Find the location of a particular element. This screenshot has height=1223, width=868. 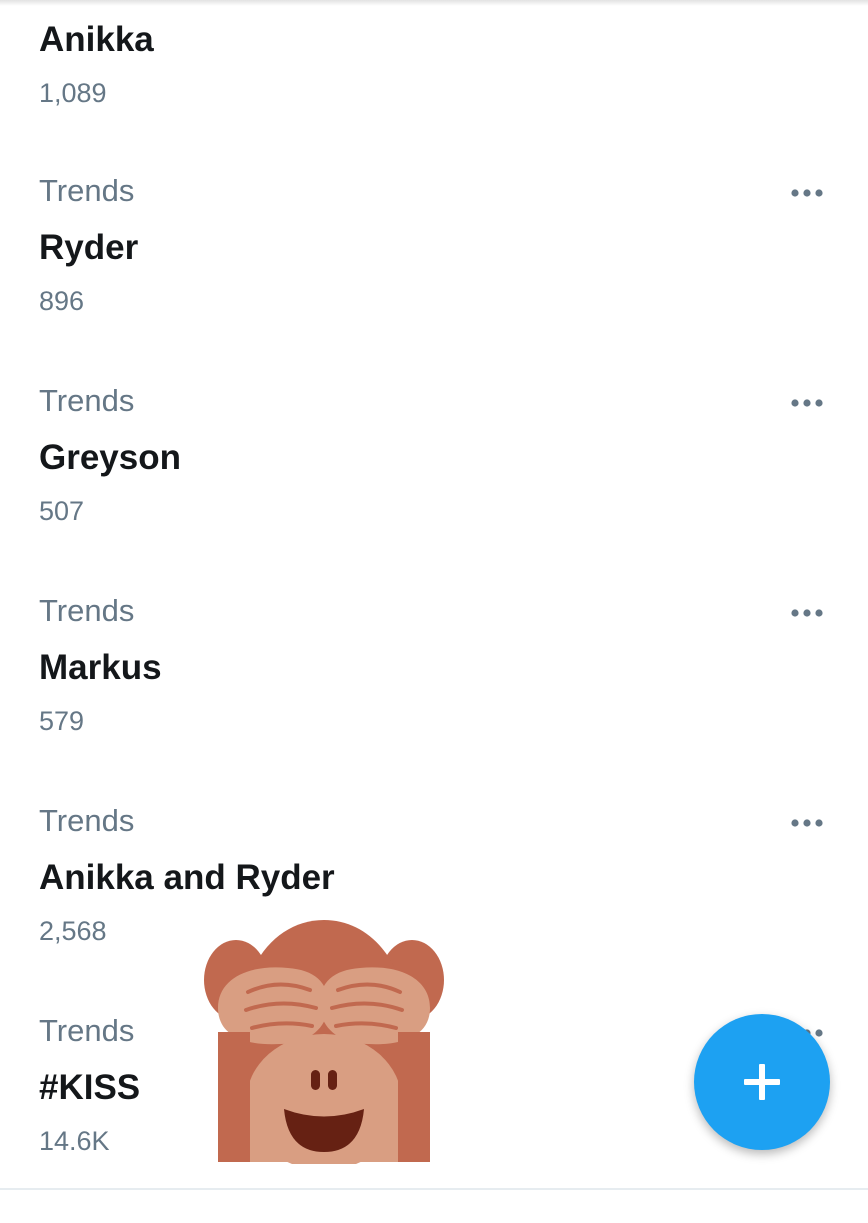

trend-name: Markus is located at coordinates (100, 667).